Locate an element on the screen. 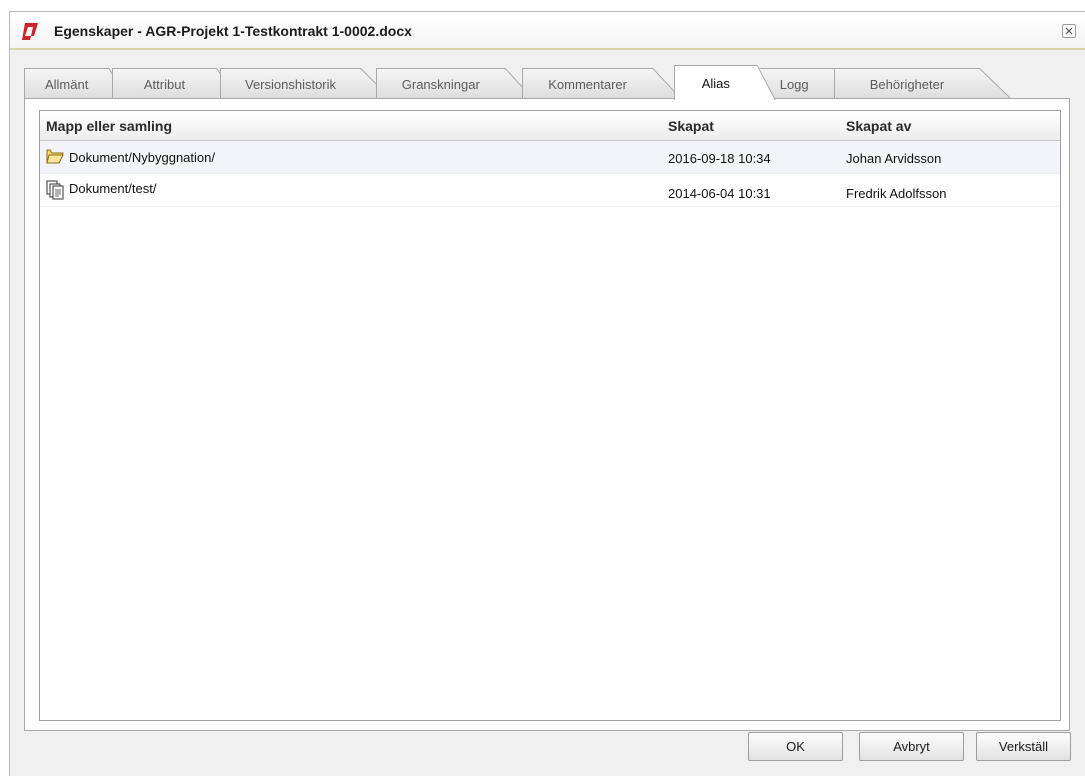 The image size is (1085, 777). close-button is located at coordinates (1069, 31).